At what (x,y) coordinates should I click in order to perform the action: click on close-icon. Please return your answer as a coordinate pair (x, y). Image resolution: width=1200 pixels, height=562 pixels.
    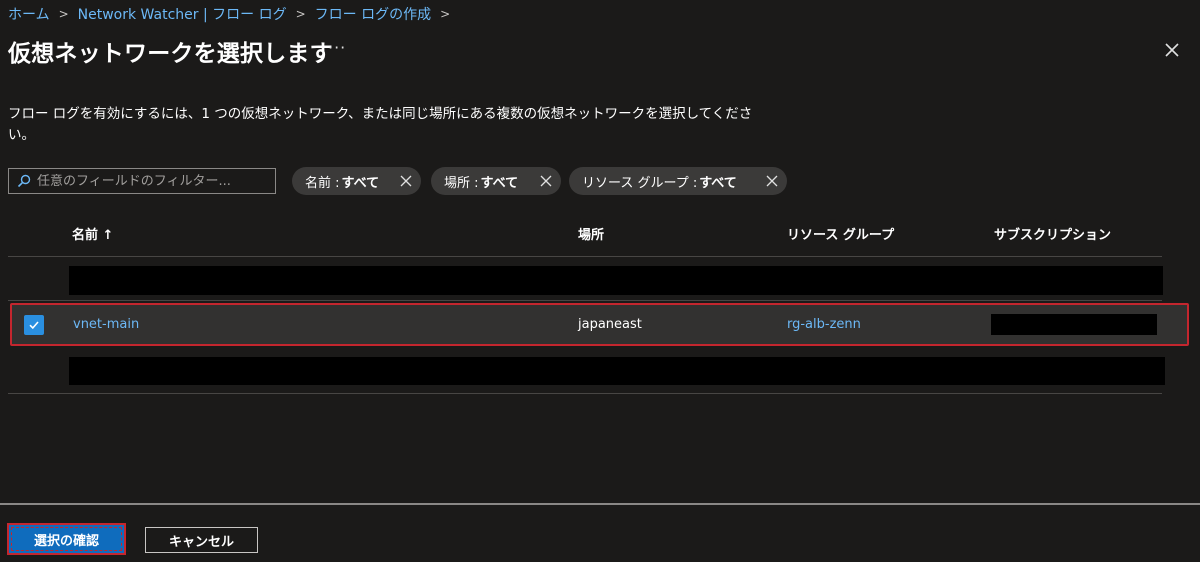
    Looking at the image, I should click on (1172, 50).